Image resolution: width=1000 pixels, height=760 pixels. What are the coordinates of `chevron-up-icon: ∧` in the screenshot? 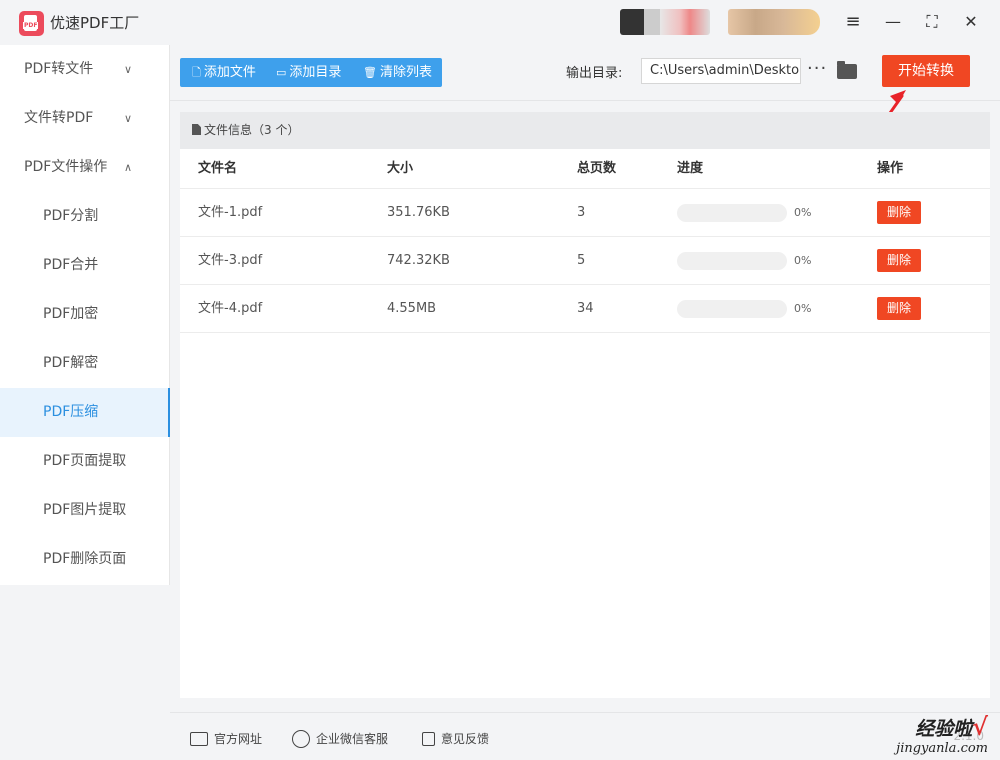 It's located at (128, 167).